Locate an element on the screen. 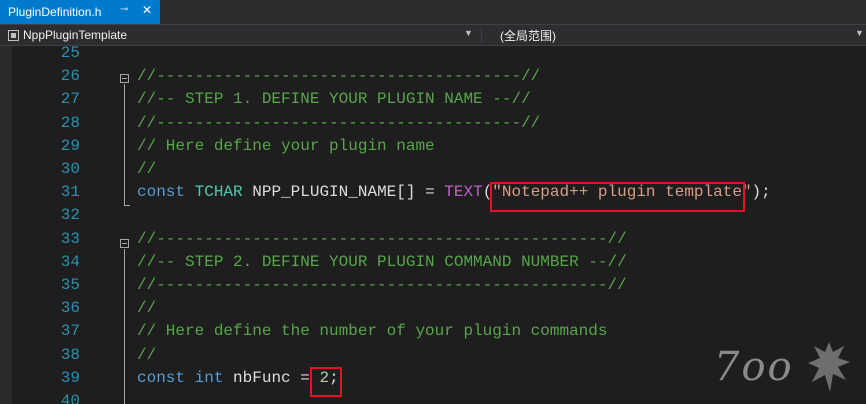 The image size is (866, 404). line-number-gutter: 25 26 27 28 29 30 31 32 33 34 35 36 37 38 39 40 is located at coordinates (56, 225).